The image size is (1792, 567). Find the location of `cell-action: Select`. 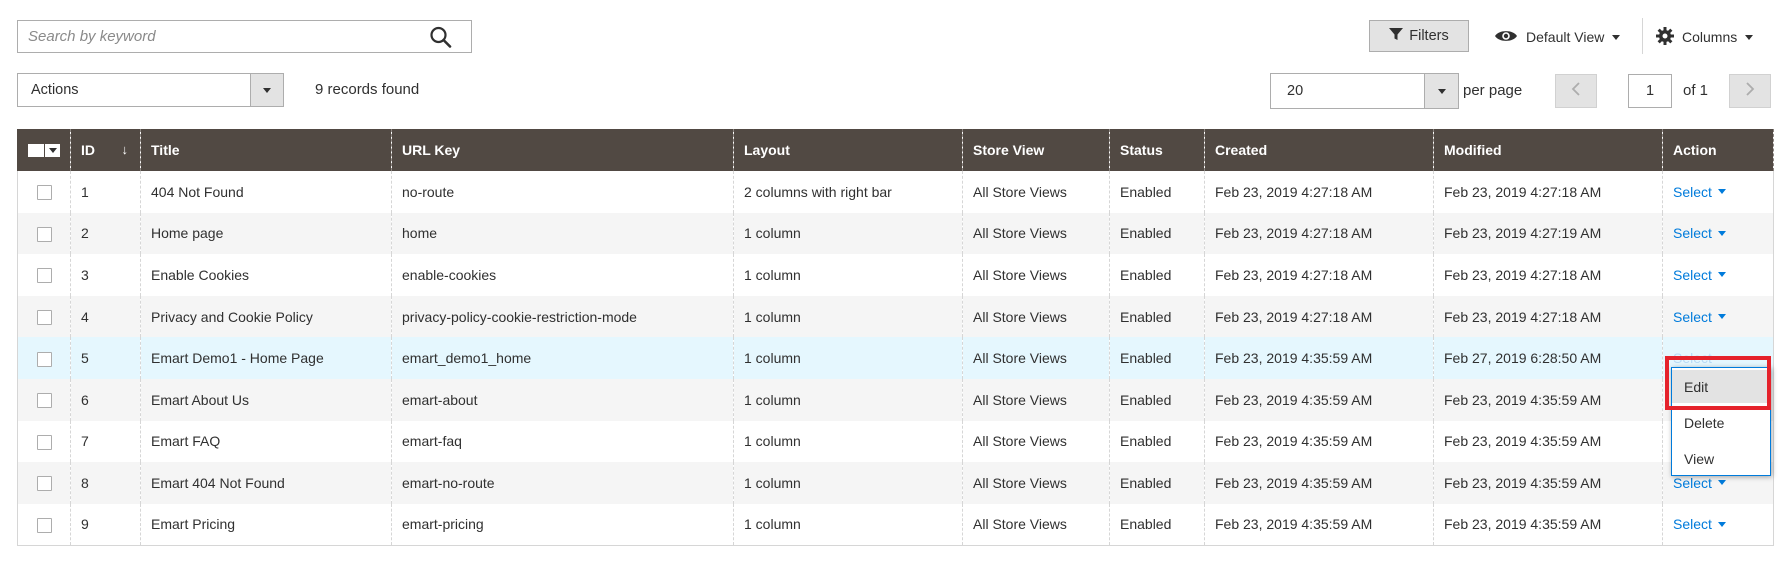

cell-action: Select is located at coordinates (1718, 275).